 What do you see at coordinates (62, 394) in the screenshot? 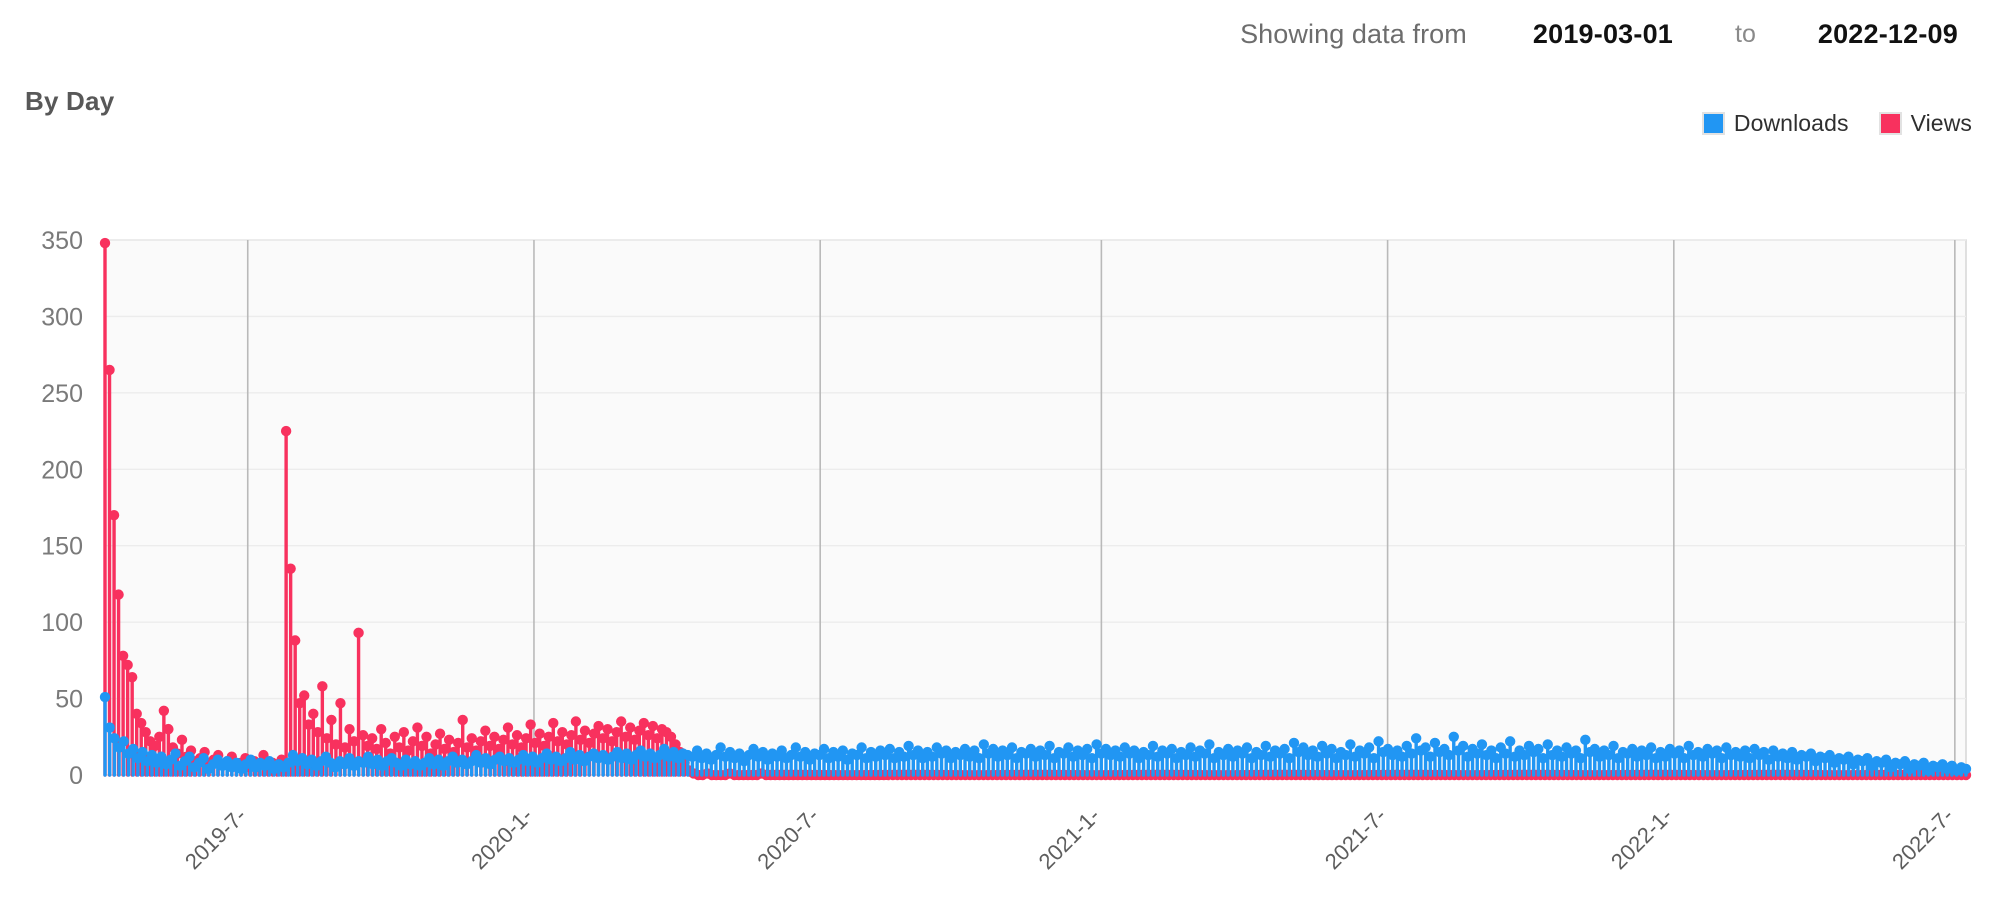
I see `y-axis-tick-label: 250` at bounding box center [62, 394].